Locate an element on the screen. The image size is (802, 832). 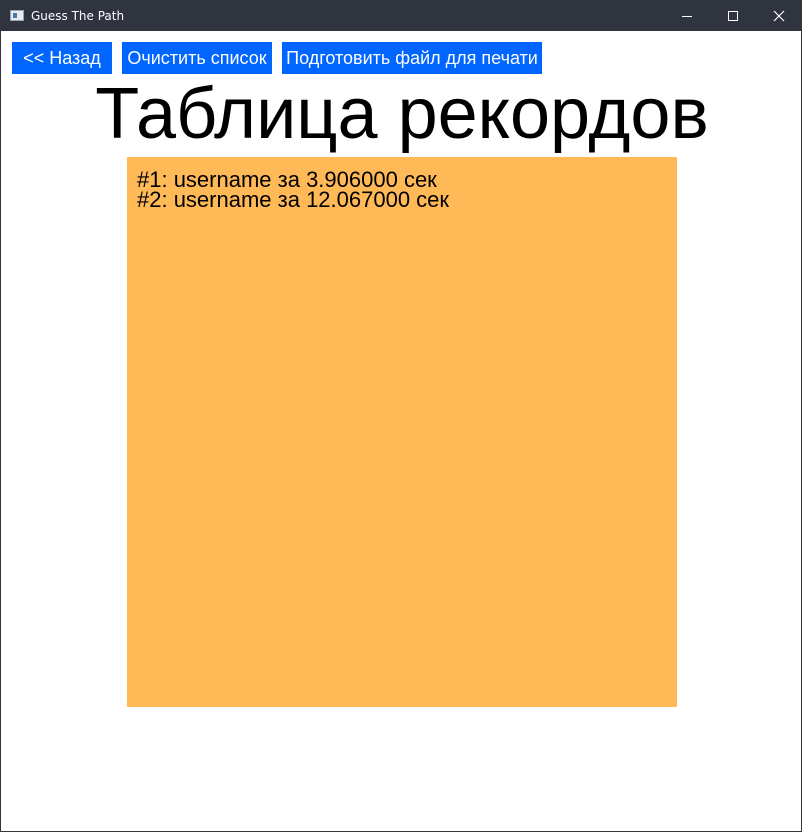
record-item: #2: username за 12.067000 сек is located at coordinates (293, 199).